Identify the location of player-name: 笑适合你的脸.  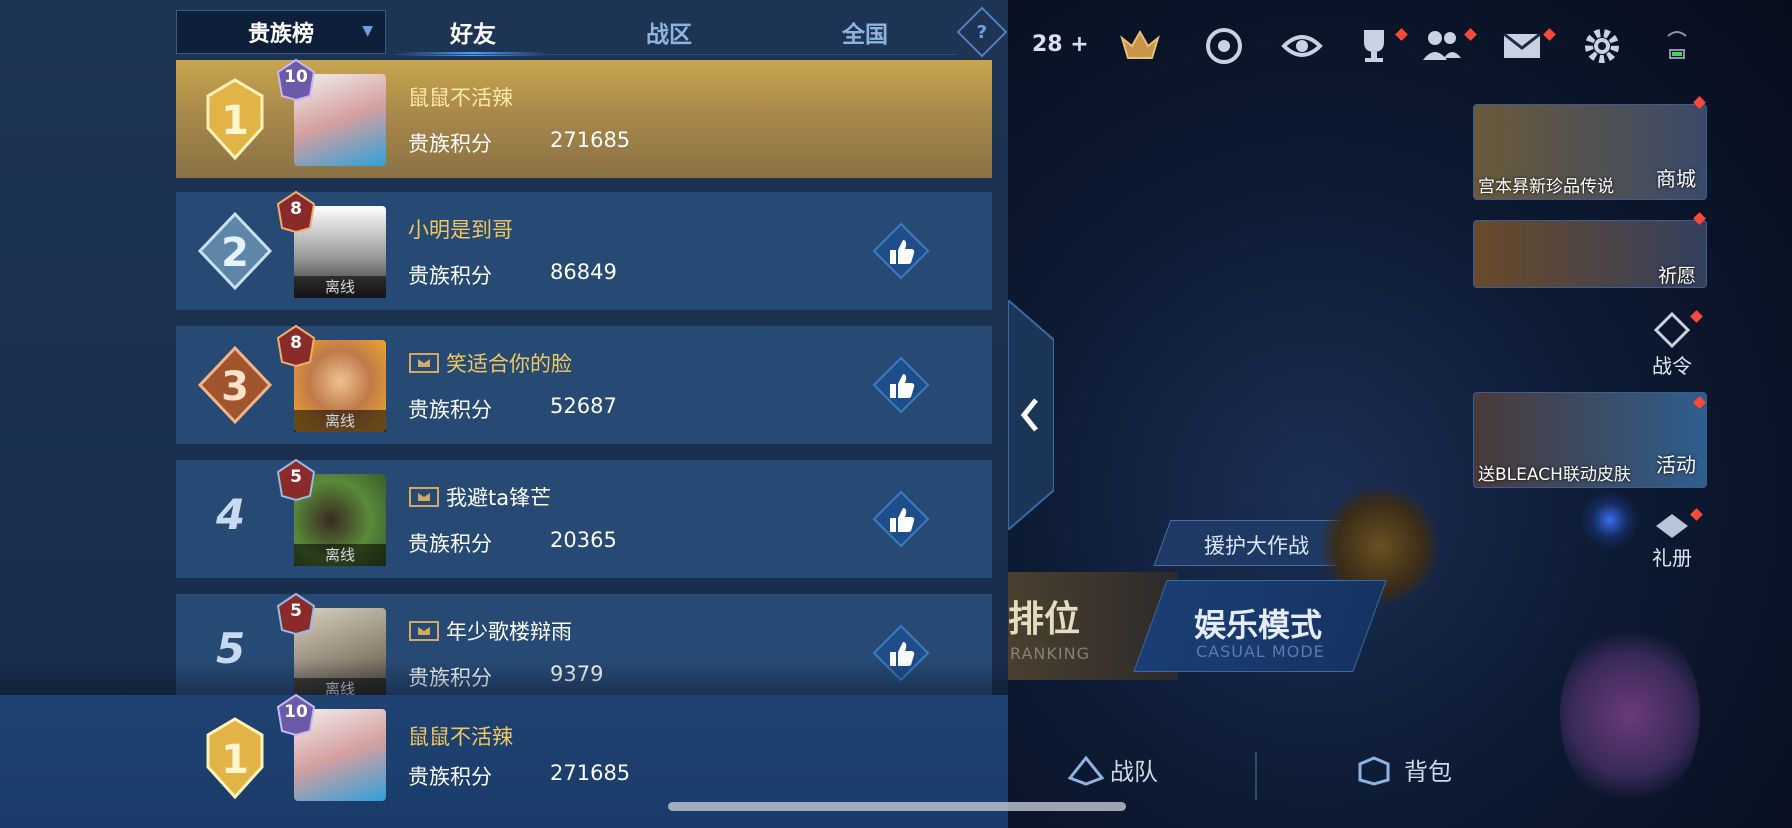
(509, 364).